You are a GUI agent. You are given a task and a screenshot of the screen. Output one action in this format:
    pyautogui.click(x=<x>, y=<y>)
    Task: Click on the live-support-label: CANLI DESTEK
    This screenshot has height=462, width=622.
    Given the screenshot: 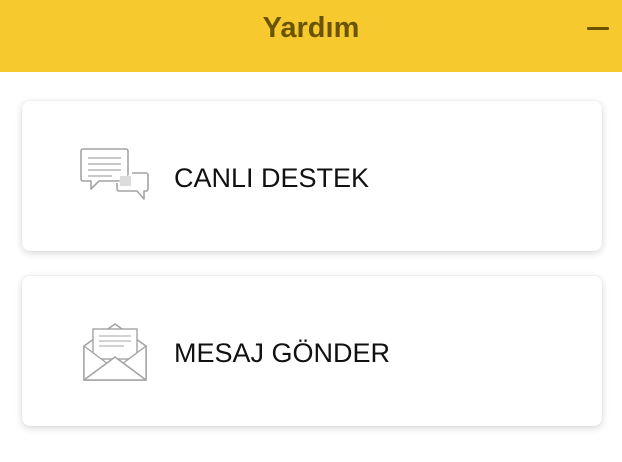 What is the action you would take?
    pyautogui.click(x=272, y=178)
    